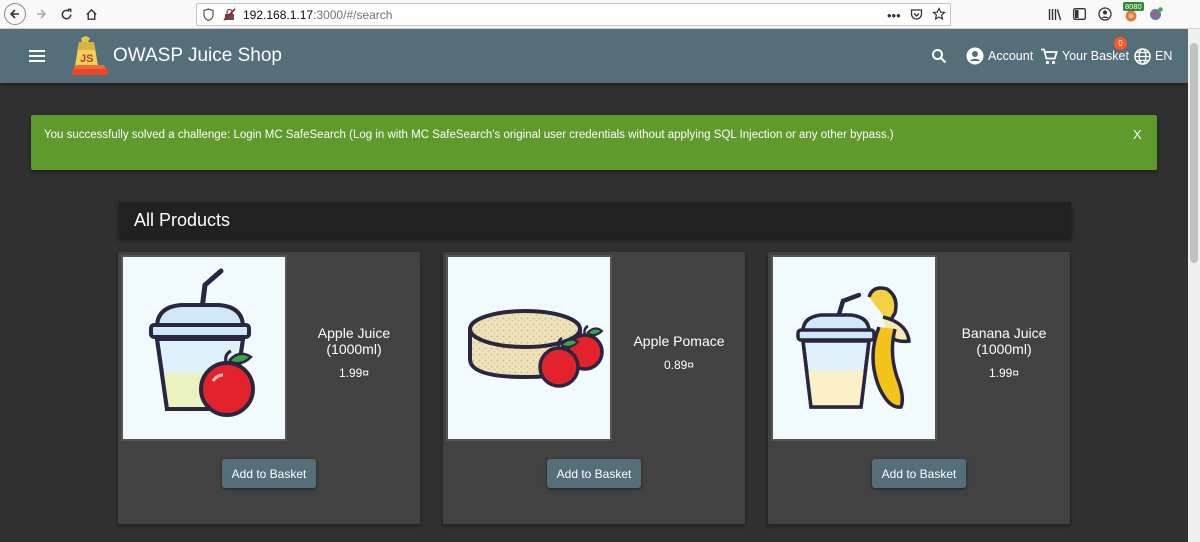 The height and width of the screenshot is (542, 1200). Describe the element at coordinates (197, 56) in the screenshot. I see `app-title: OWASP Juice Shop` at that location.